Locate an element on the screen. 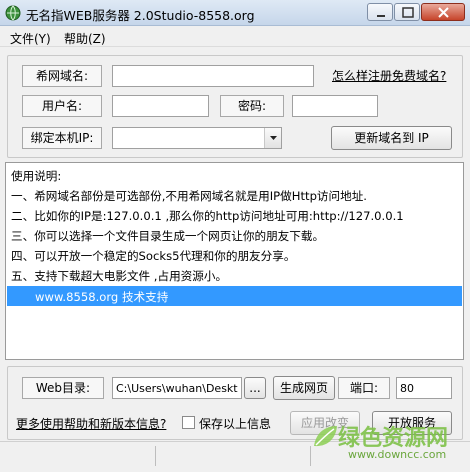  instruction-line: 一、希网域名部份是可选部份,不用希网域名就是用IP做Http访问地址. is located at coordinates (189, 196).